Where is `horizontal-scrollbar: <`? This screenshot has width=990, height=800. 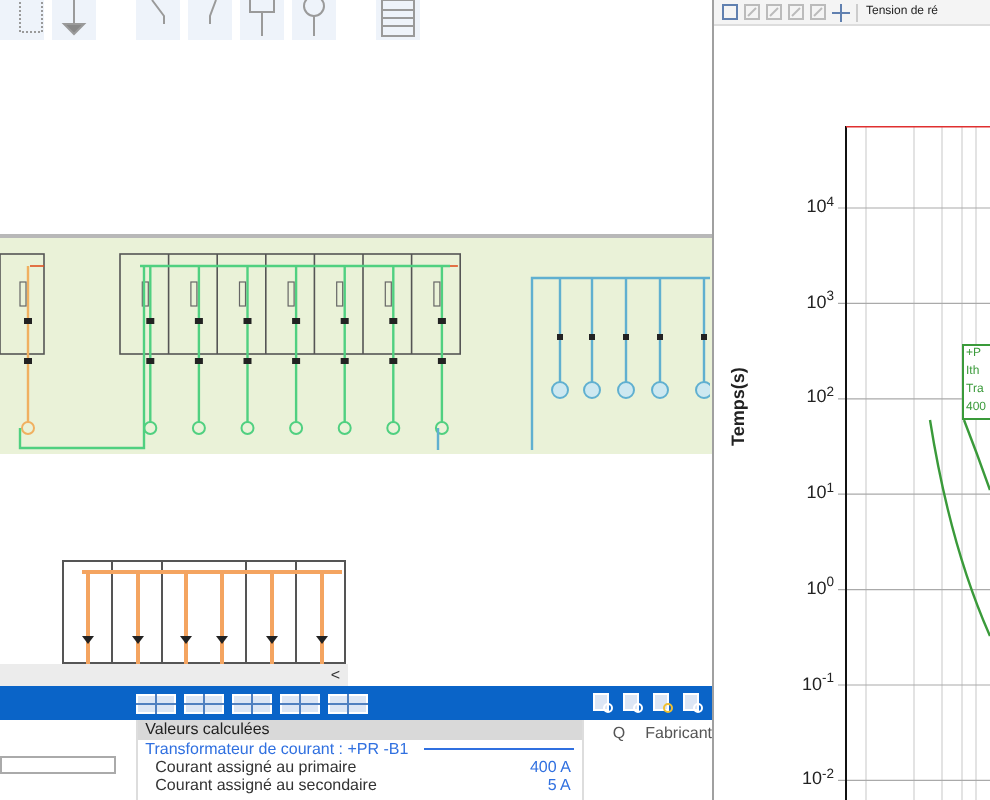
horizontal-scrollbar: < is located at coordinates (174, 675).